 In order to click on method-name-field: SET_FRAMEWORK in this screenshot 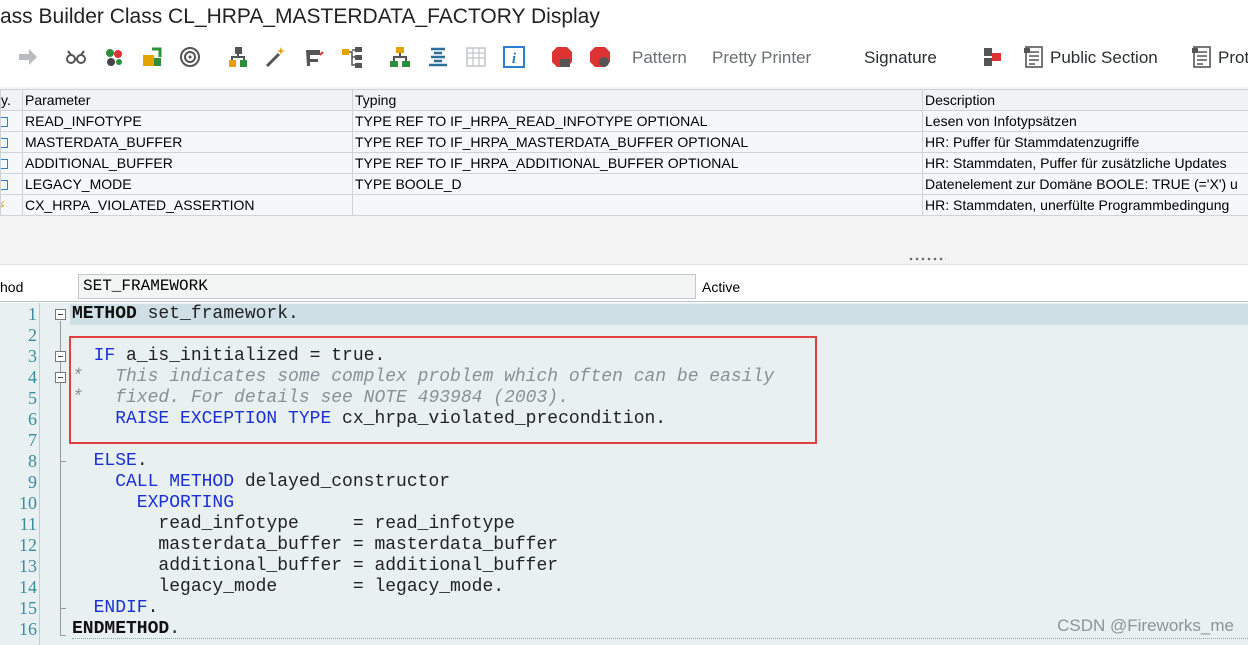, I will do `click(387, 286)`.